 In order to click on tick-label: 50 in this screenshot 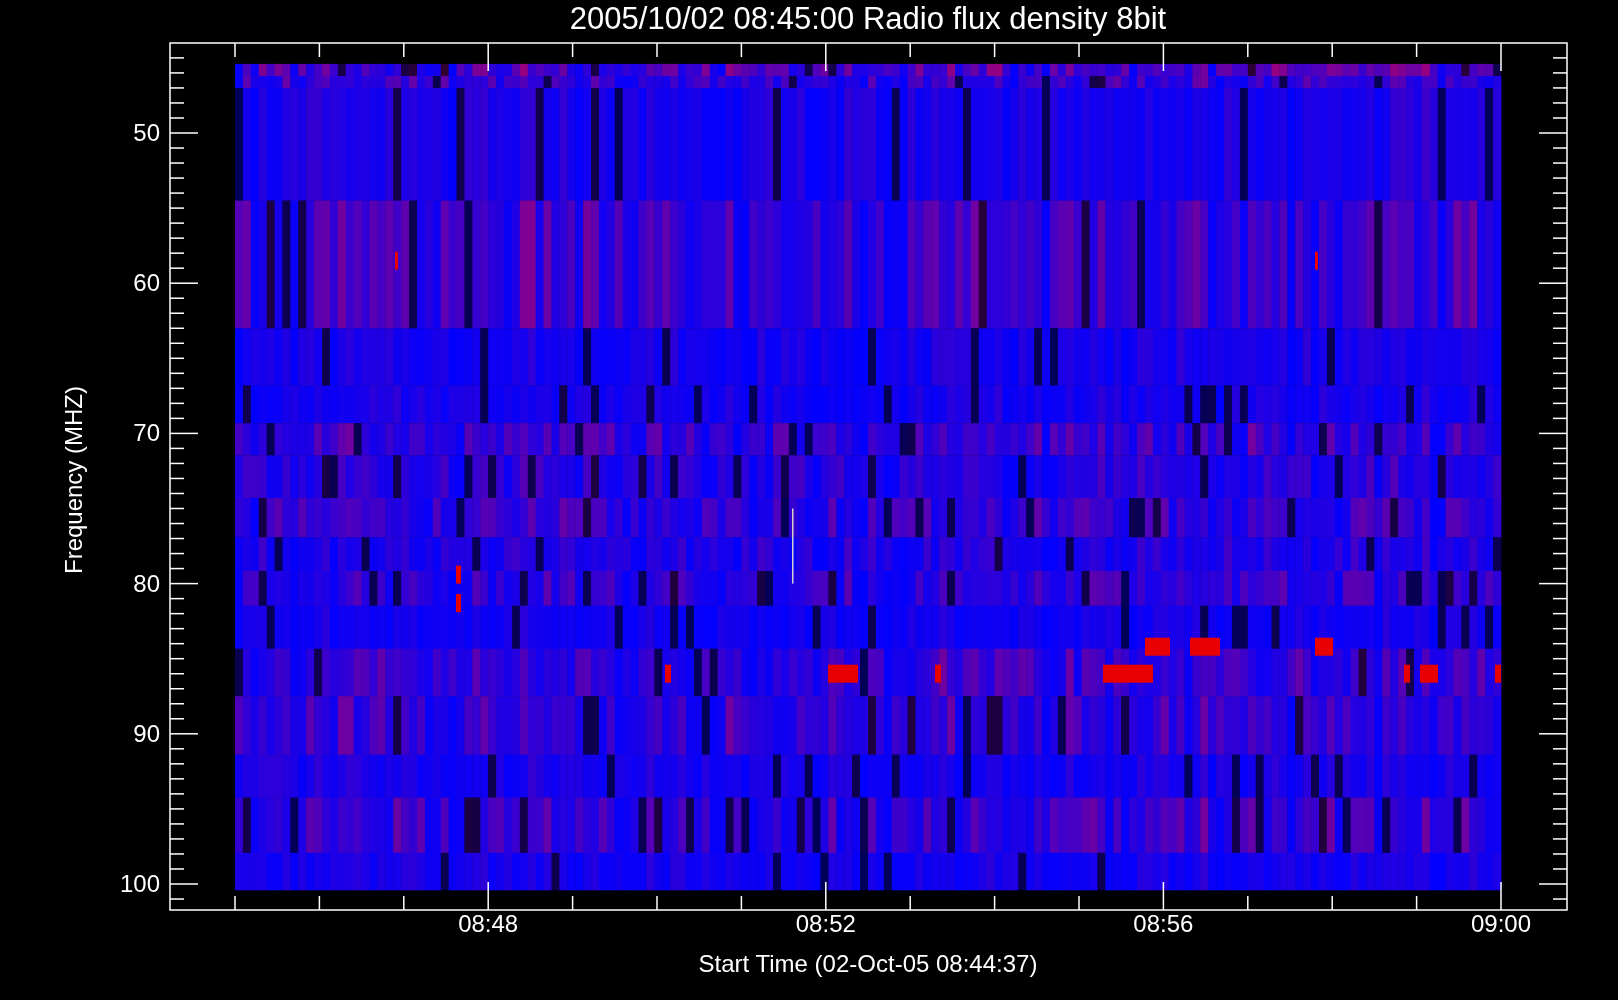, I will do `click(146, 133)`.